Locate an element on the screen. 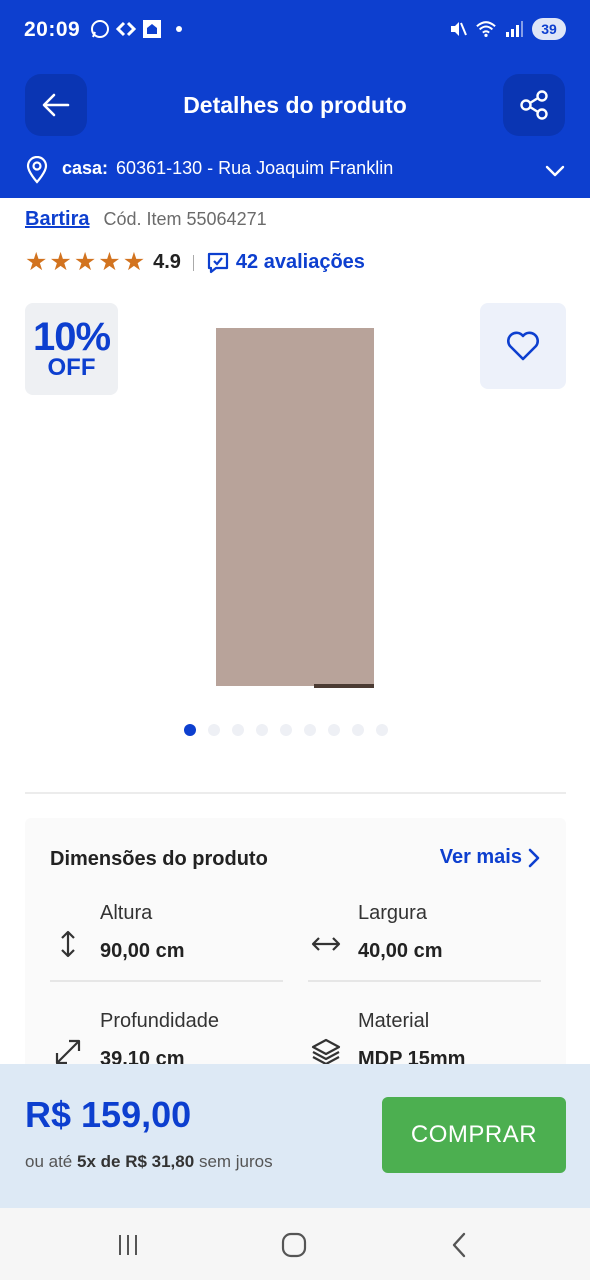  carrefour-icon is located at coordinates (126, 29).